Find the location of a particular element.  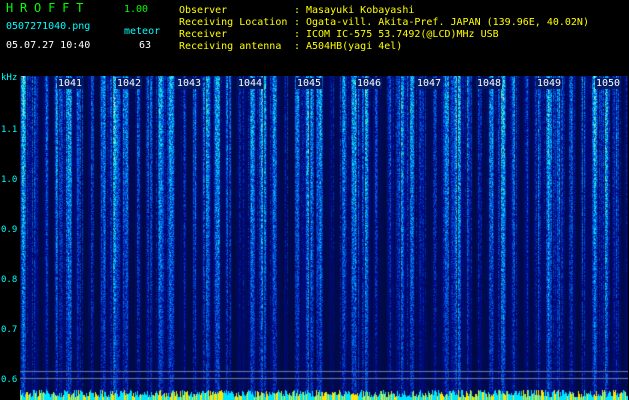

minute-label: 1050 is located at coordinates (608, 83).